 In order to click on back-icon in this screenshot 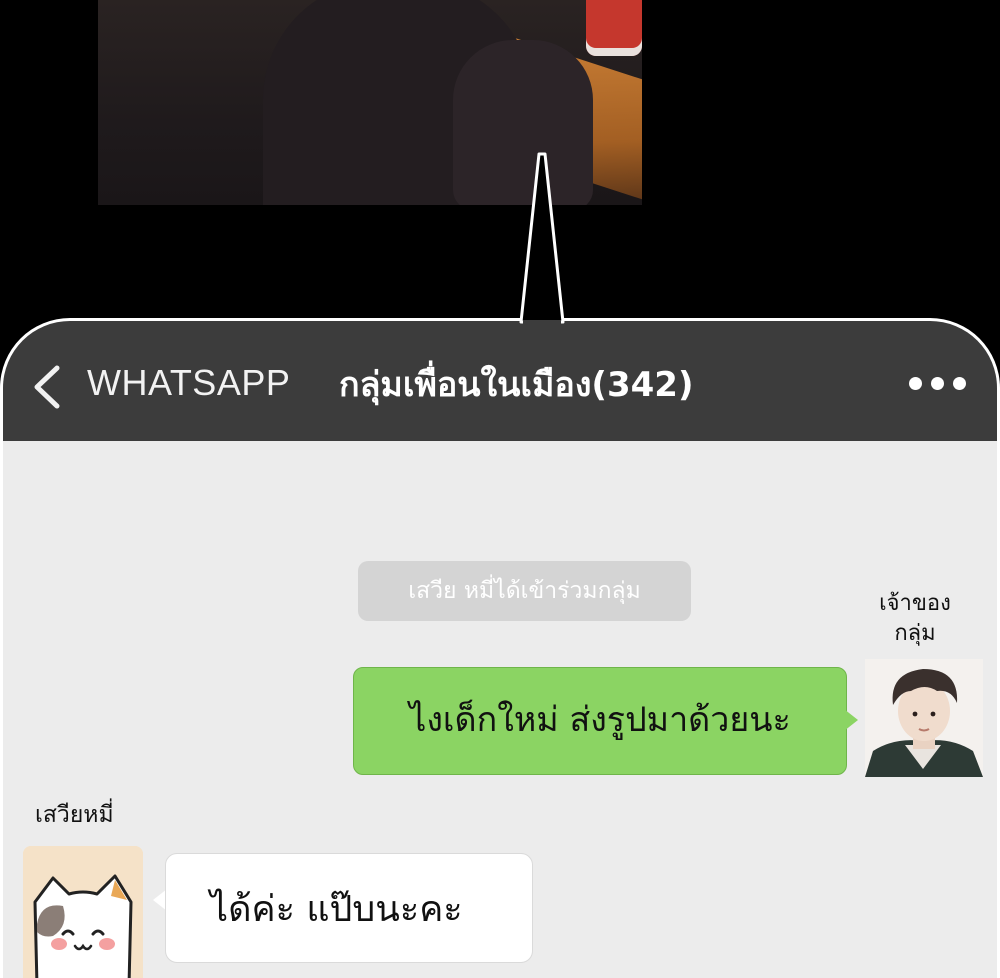, I will do `click(47, 387)`.